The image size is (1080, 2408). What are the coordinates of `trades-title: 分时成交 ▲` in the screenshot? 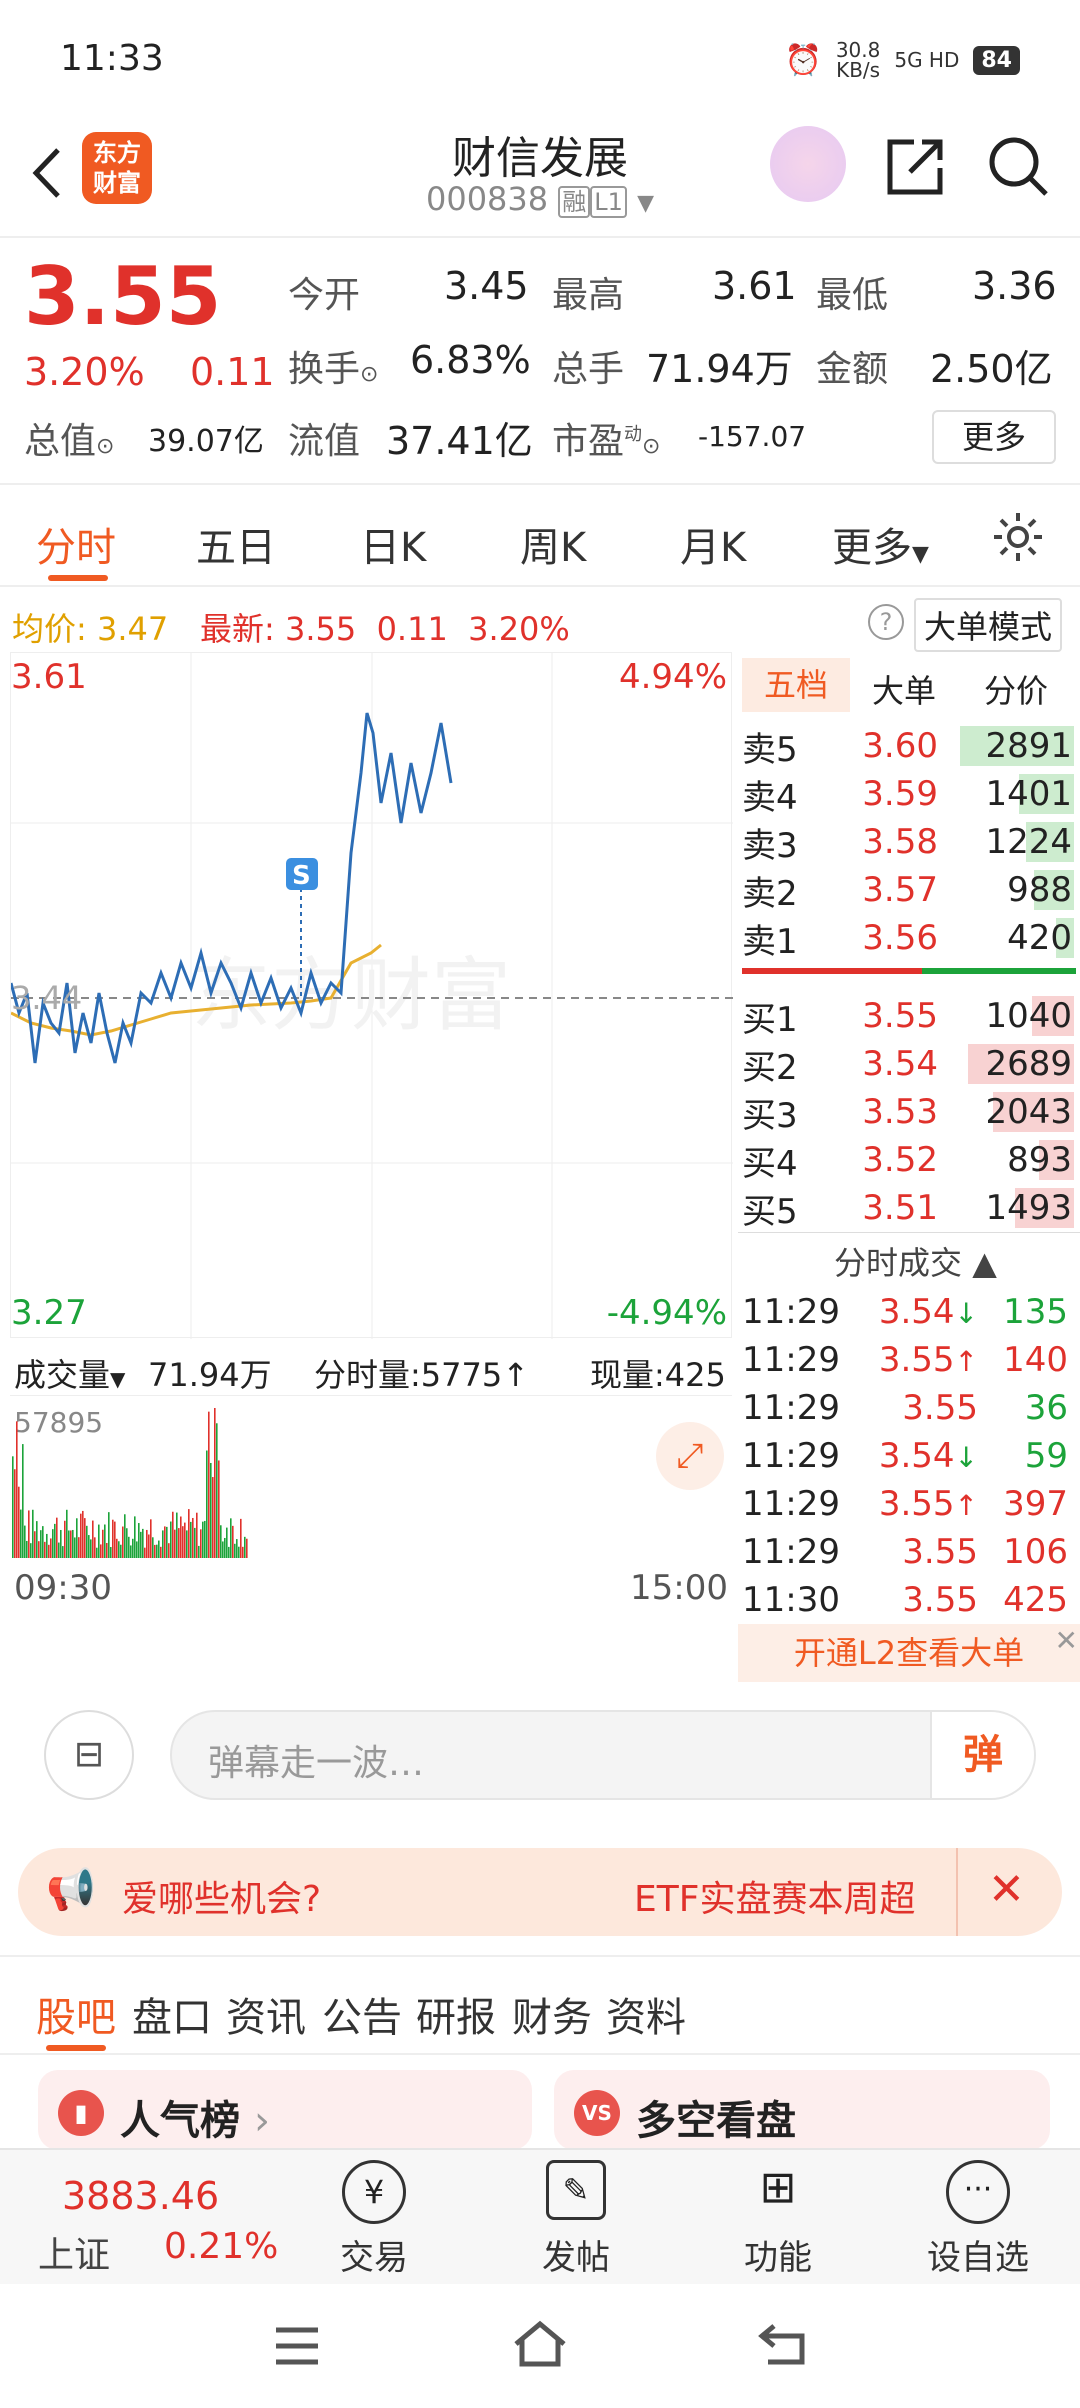 It's located at (915, 1261).